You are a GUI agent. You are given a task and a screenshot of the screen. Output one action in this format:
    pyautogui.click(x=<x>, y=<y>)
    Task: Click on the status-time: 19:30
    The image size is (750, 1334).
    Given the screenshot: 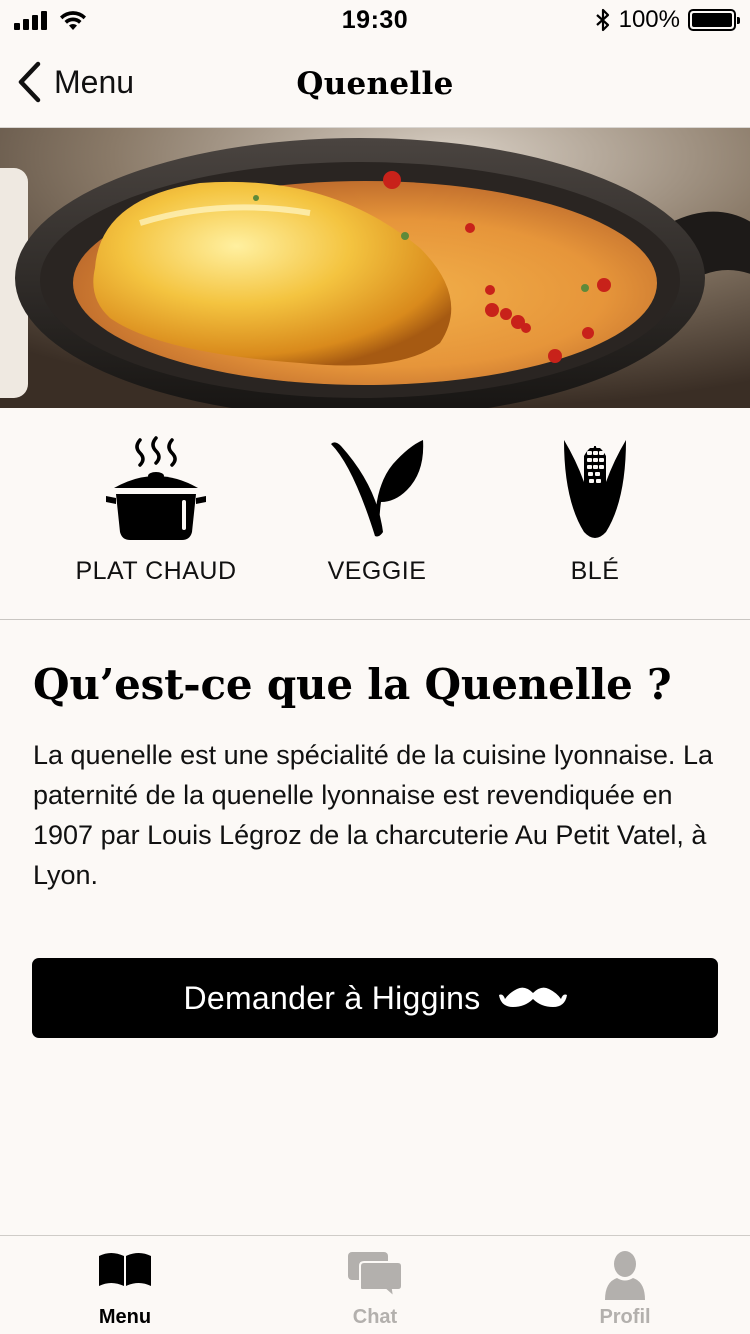 What is the action you would take?
    pyautogui.click(x=375, y=19)
    